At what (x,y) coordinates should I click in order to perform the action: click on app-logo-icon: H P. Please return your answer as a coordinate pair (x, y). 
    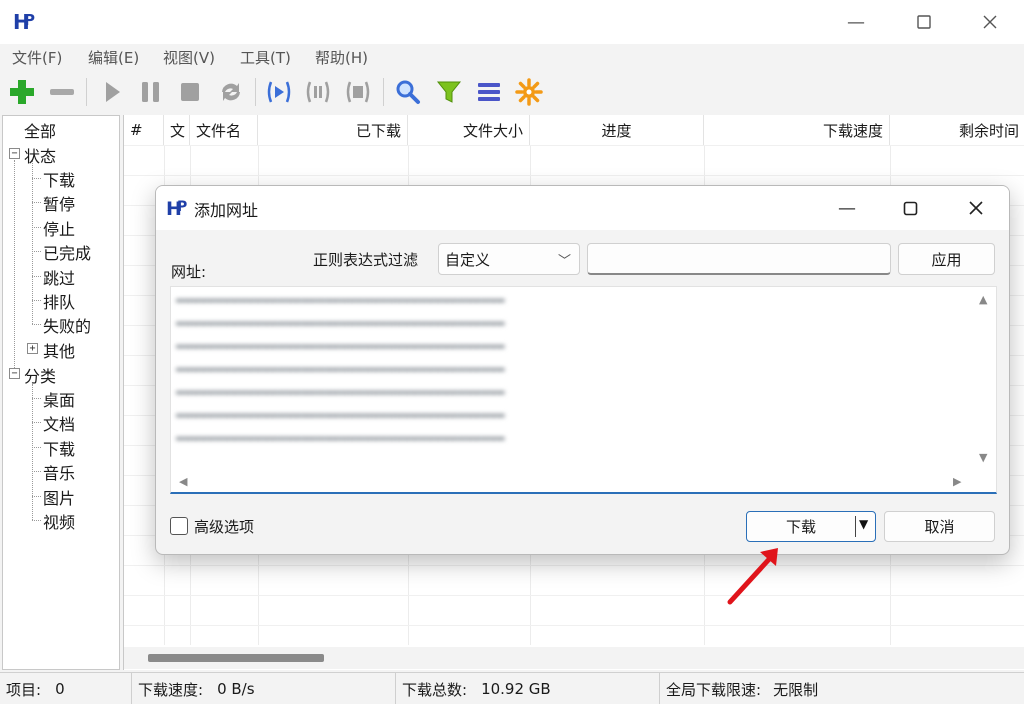
    Looking at the image, I should click on (24, 22).